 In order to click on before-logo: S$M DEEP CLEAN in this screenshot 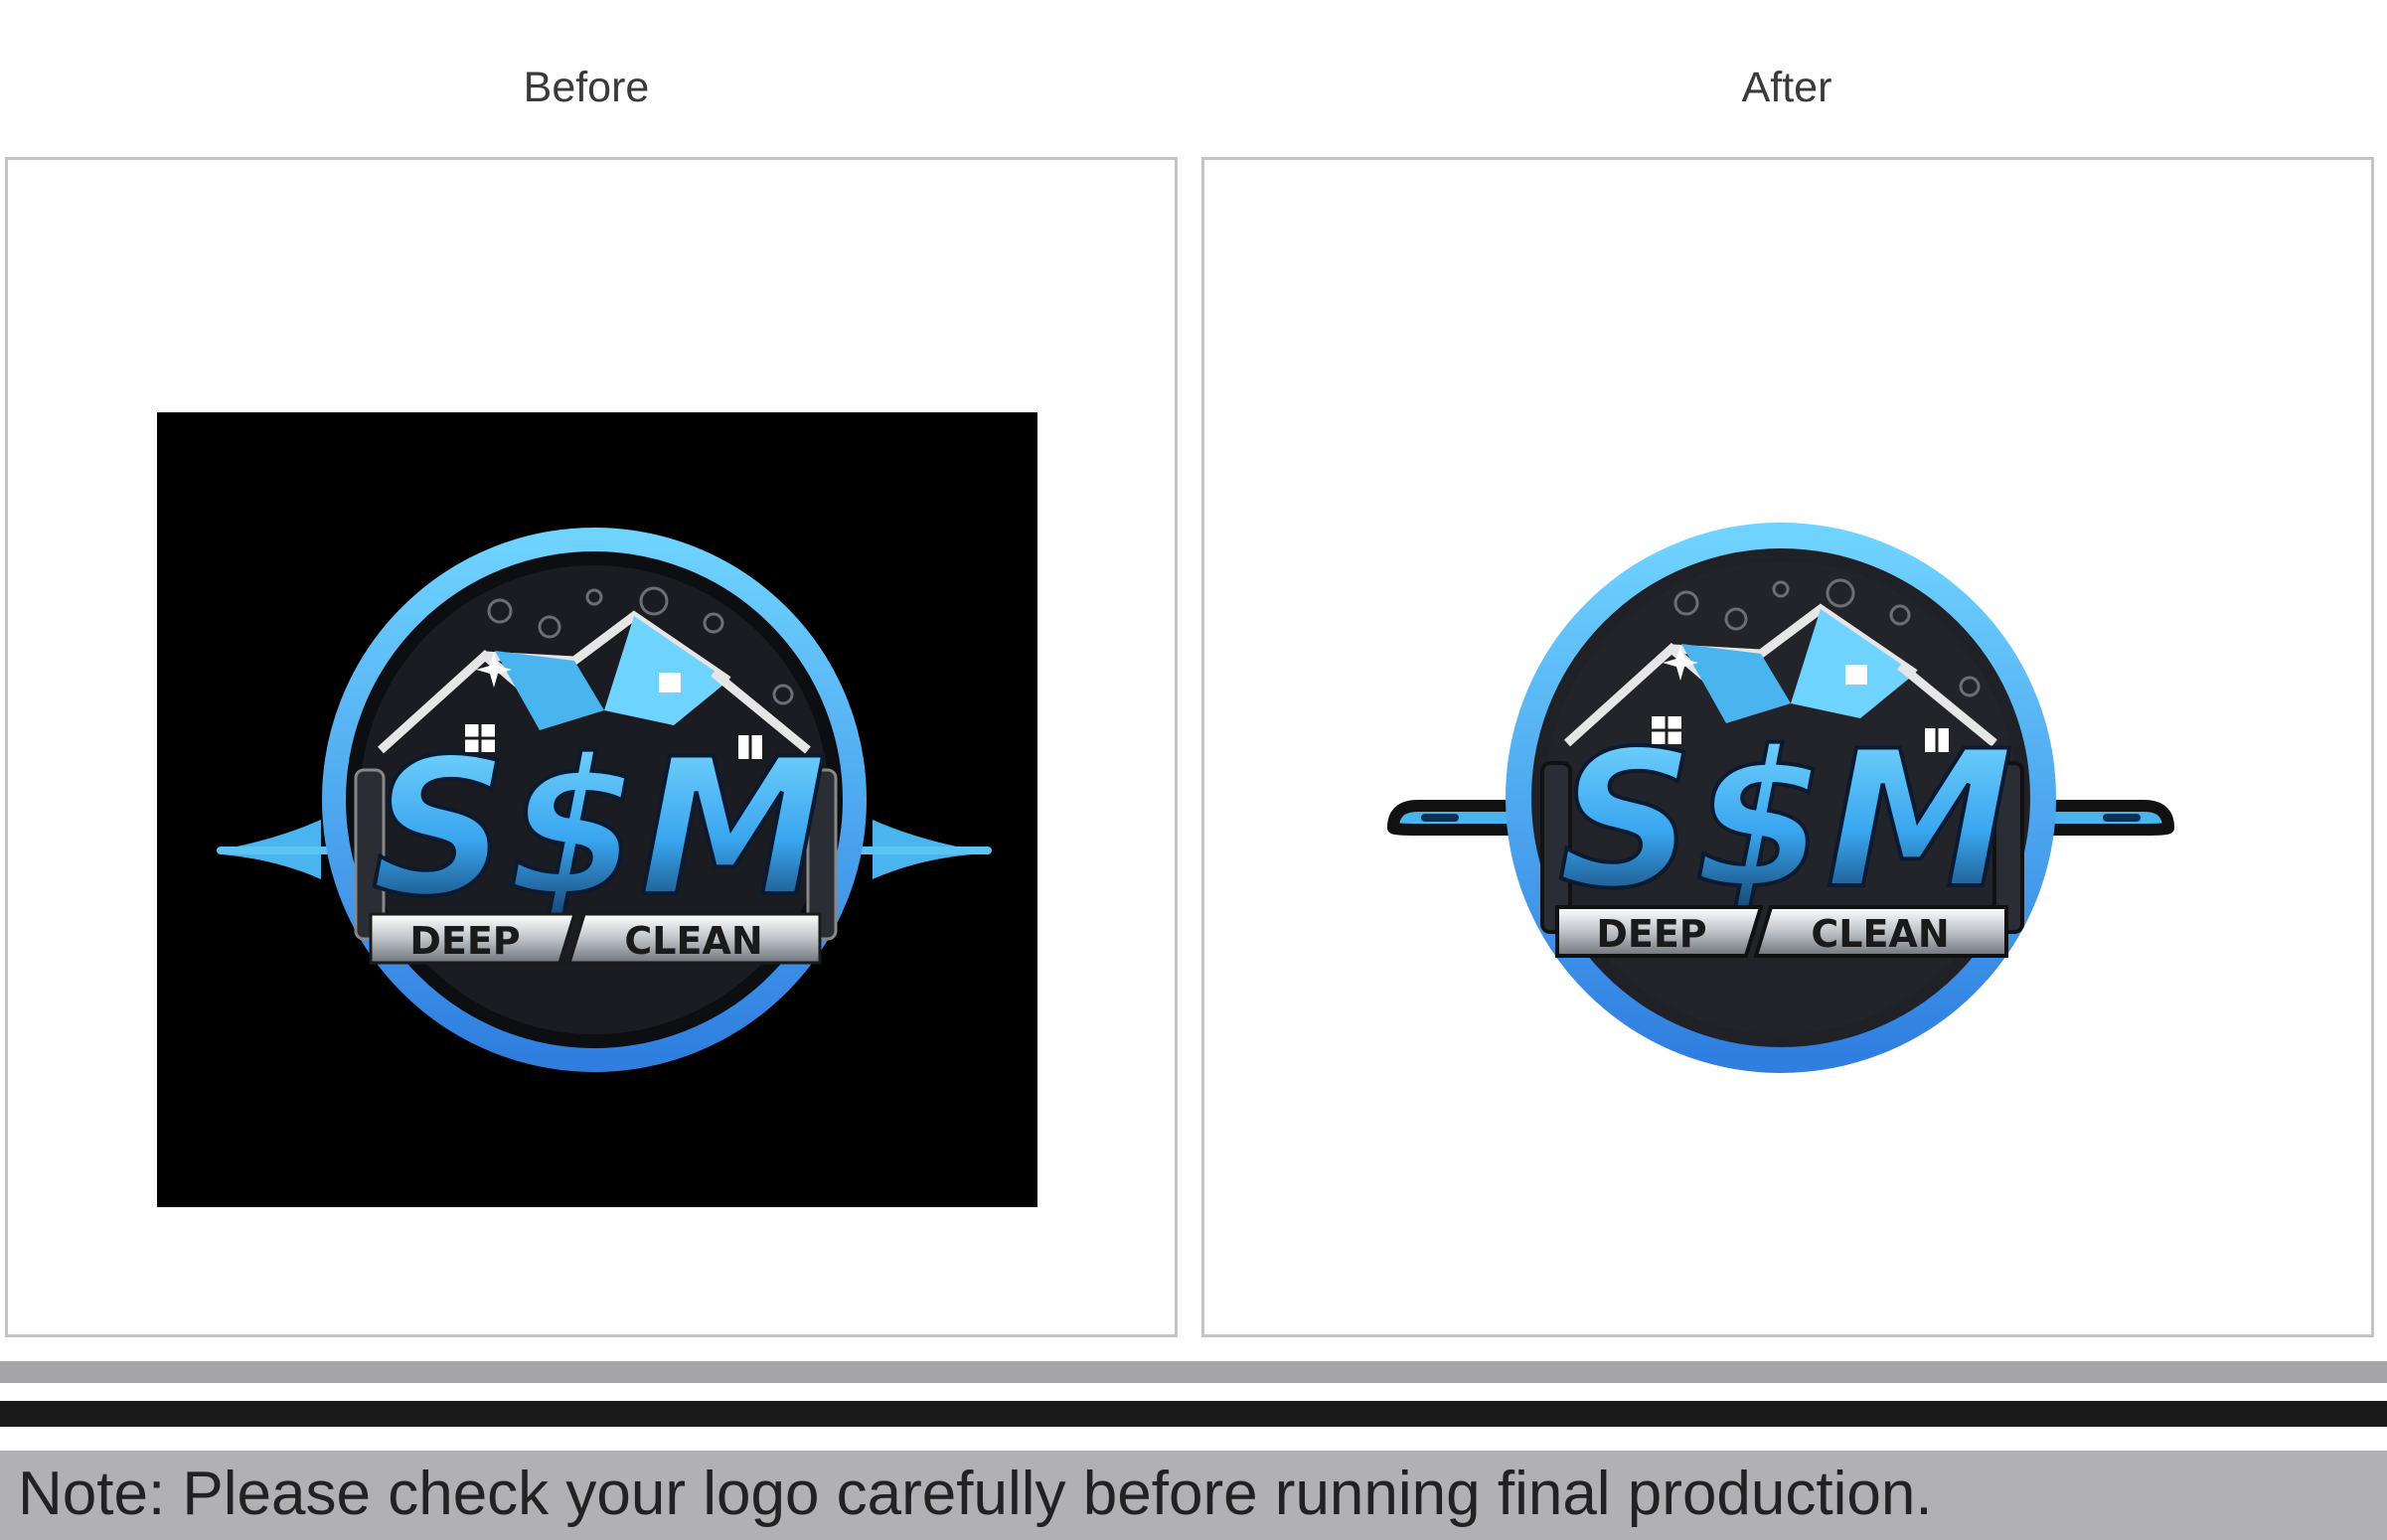, I will do `click(604, 800)`.